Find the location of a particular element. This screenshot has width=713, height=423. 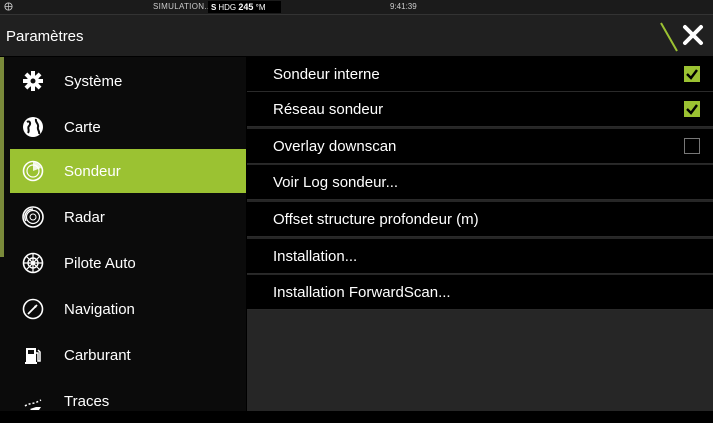

heading-readout: S HDG 245 °M is located at coordinates (244, 7).